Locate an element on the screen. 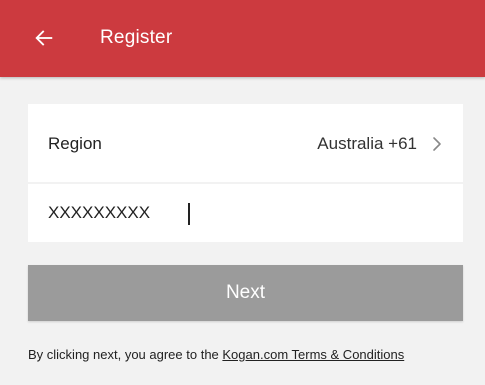  terms-link: Kogan.com Terms & Conditions is located at coordinates (313, 354).